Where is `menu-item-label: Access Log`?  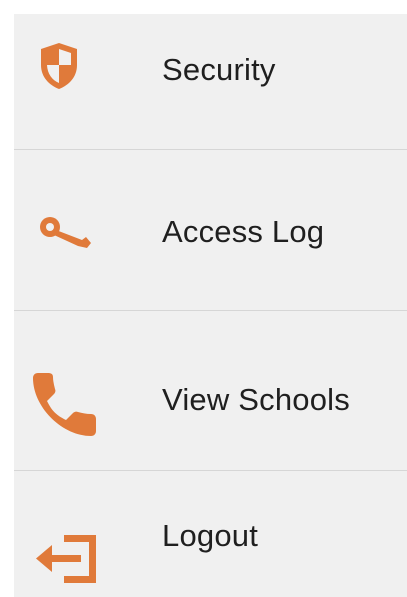 menu-item-label: Access Log is located at coordinates (243, 231).